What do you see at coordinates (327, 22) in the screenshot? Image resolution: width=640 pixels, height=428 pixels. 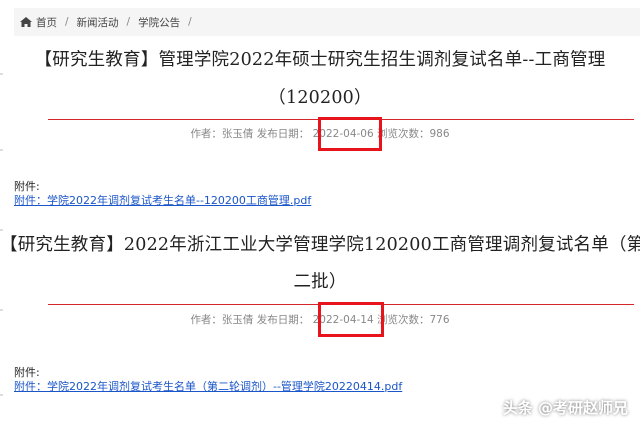 I see `breadcrumb: 首页 / 新闻活动 / 学院公告 /` at bounding box center [327, 22].